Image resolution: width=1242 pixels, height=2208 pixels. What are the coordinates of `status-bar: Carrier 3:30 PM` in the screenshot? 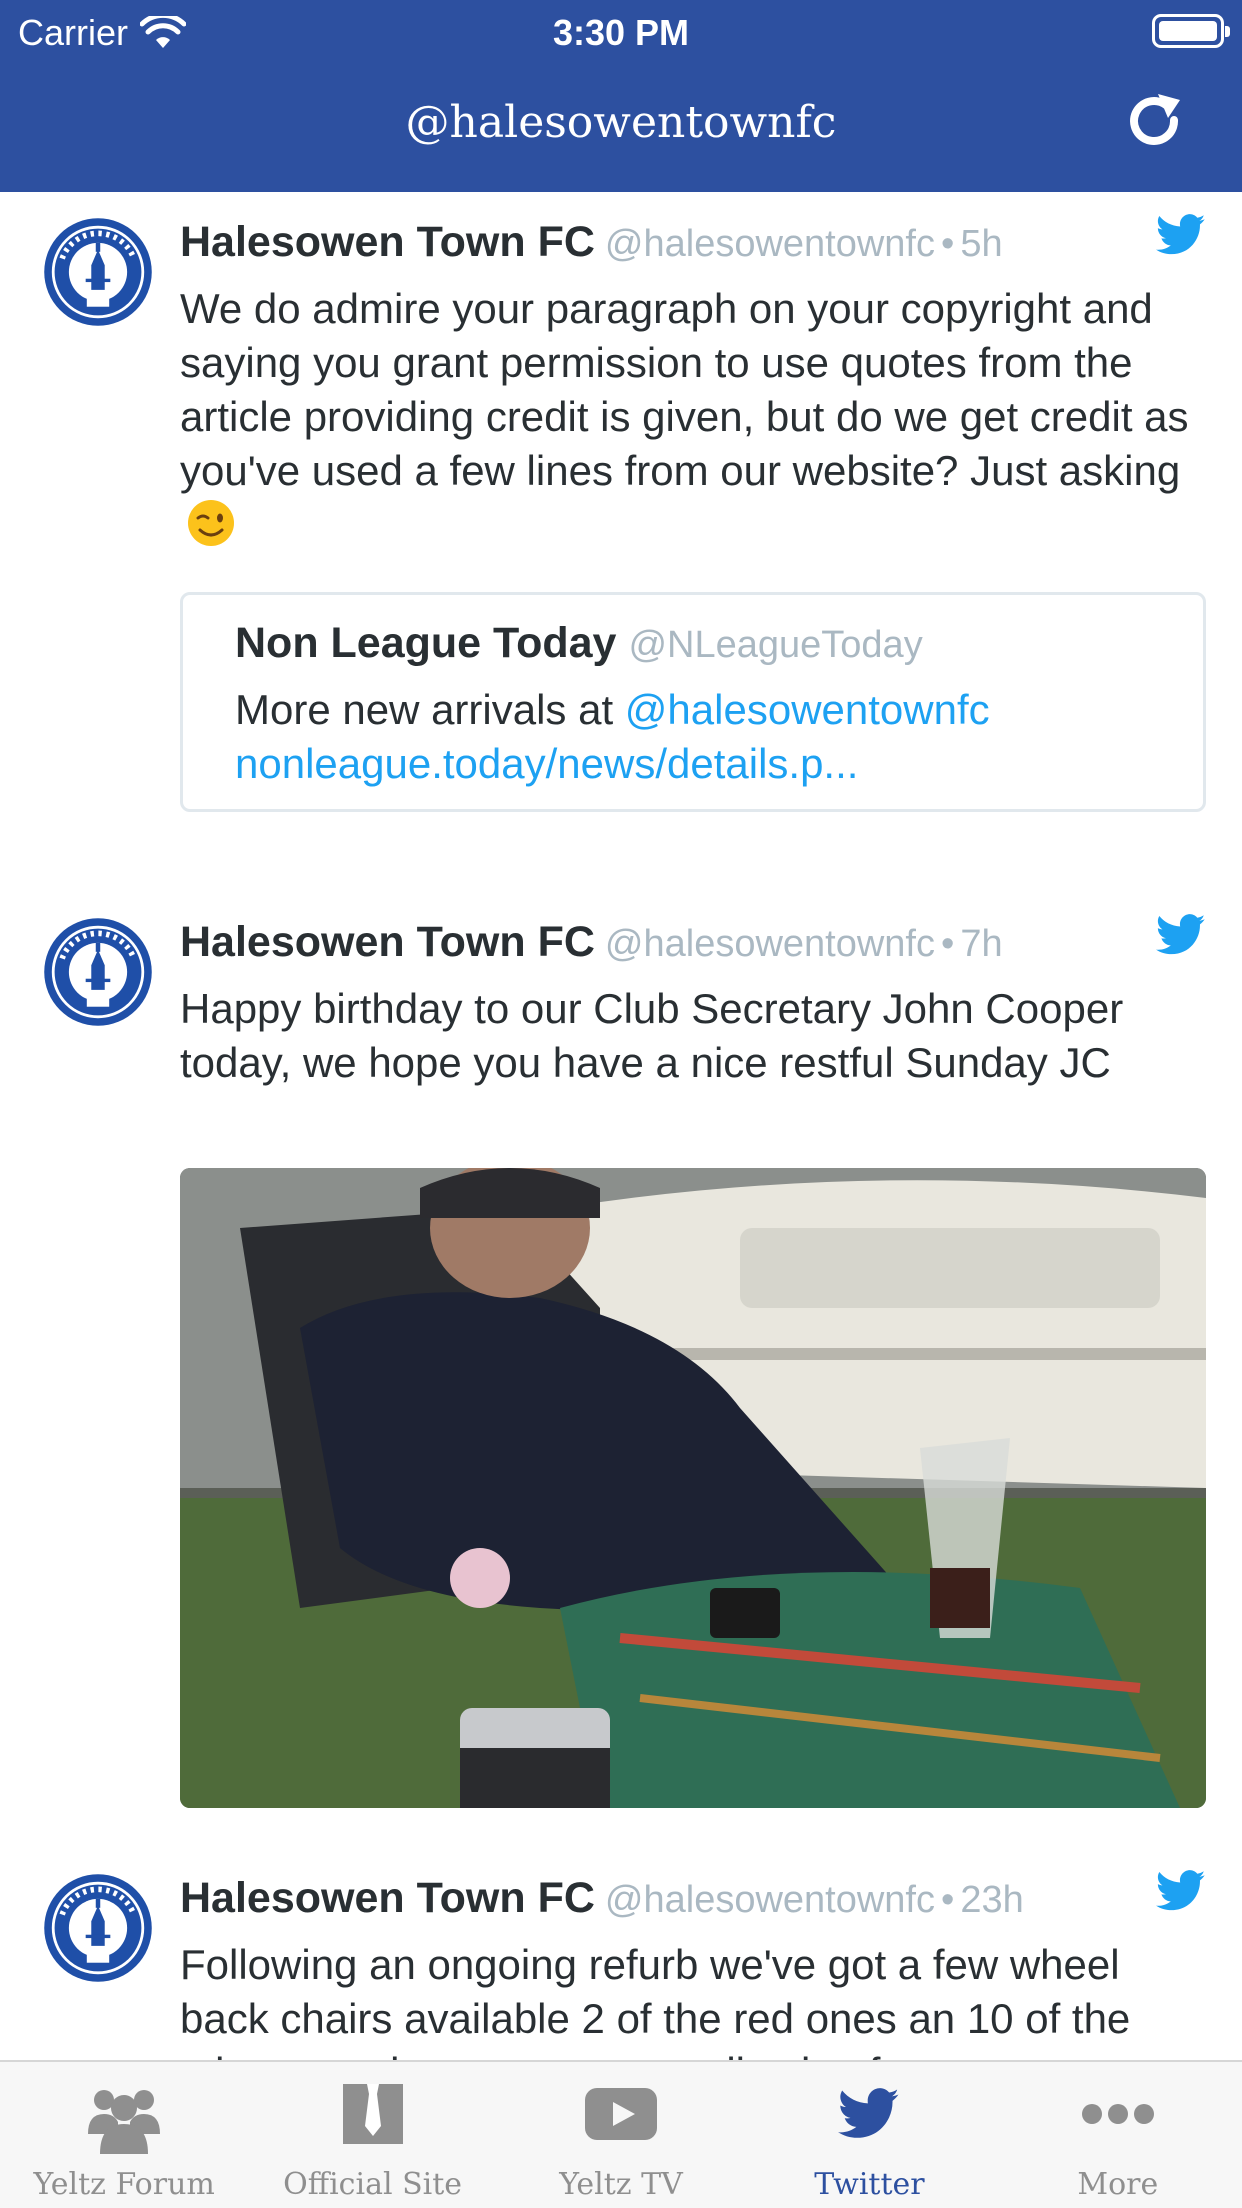 It's located at (621, 31).